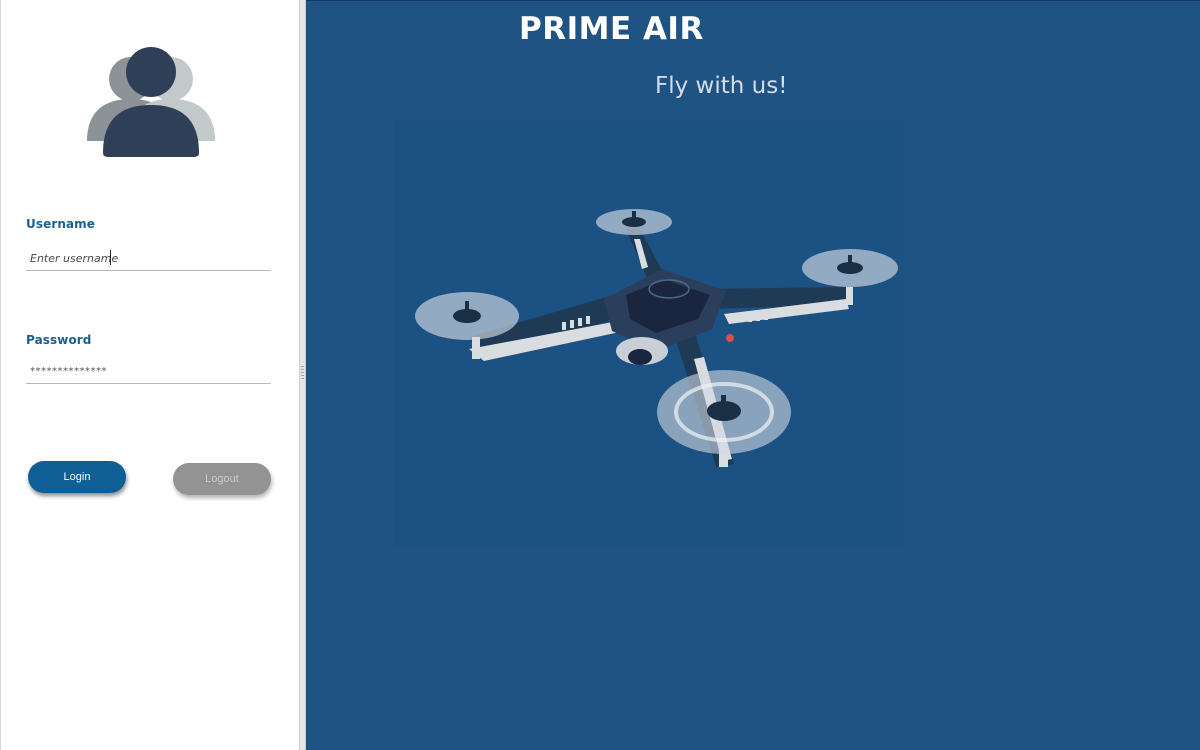 Image resolution: width=1200 pixels, height=750 pixels. Describe the element at coordinates (77, 477) in the screenshot. I see `login-button: Login` at that location.